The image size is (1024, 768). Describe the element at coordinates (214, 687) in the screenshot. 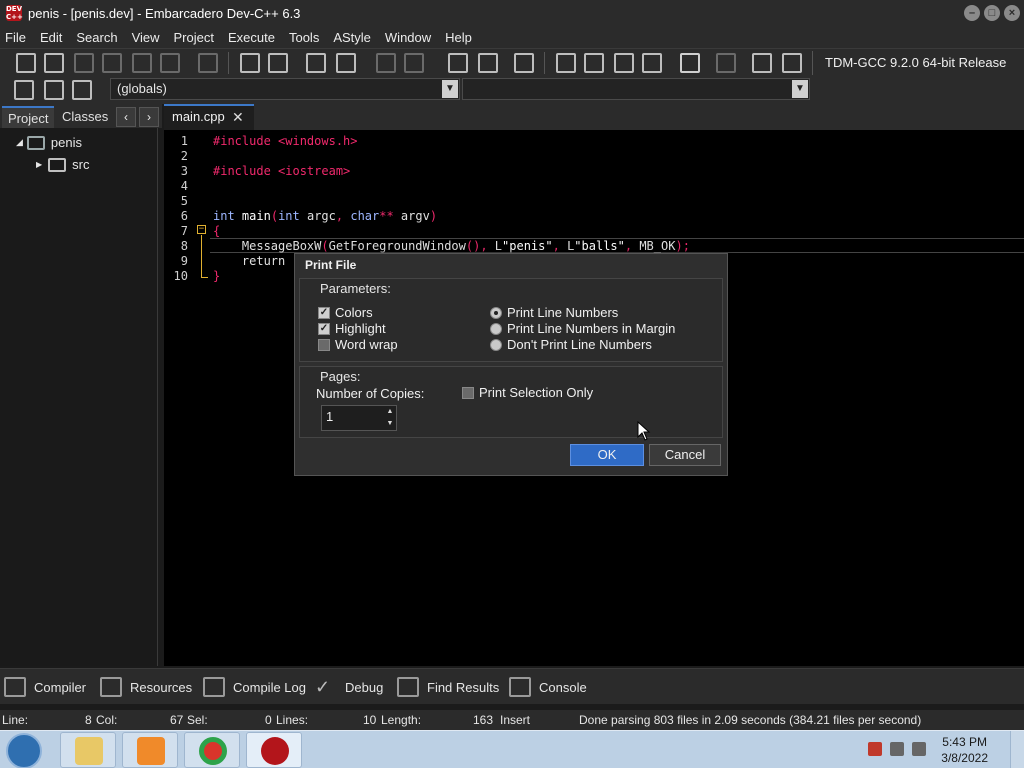

I see `compile-log-icon` at that location.